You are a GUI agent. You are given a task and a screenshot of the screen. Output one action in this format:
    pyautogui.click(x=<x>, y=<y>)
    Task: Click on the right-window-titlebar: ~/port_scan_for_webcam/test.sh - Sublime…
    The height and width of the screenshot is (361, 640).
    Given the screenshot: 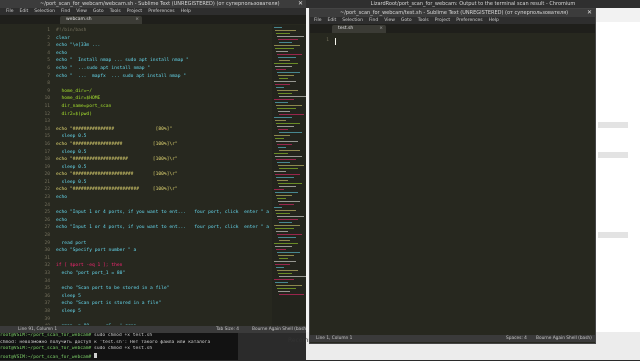 What is the action you would take?
    pyautogui.click(x=452, y=13)
    